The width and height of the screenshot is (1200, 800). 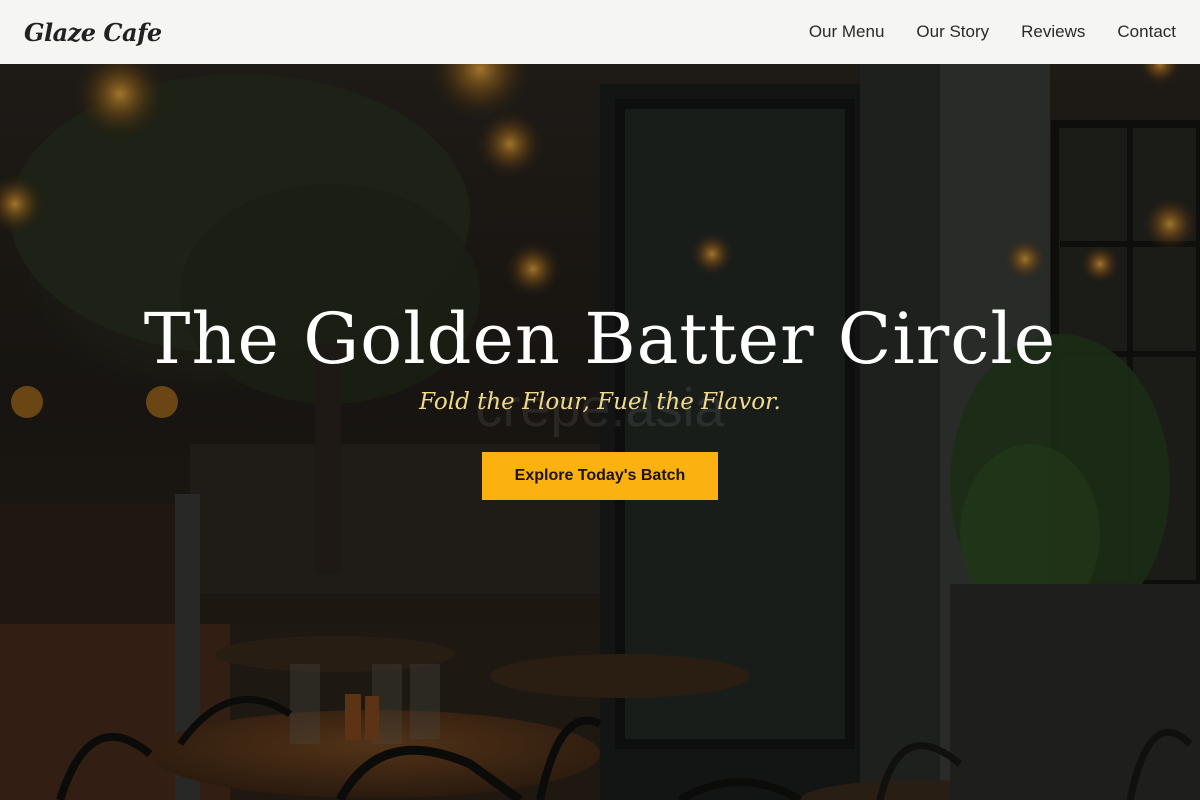 What do you see at coordinates (1053, 32) in the screenshot?
I see `nav-item-reviews: Reviews` at bounding box center [1053, 32].